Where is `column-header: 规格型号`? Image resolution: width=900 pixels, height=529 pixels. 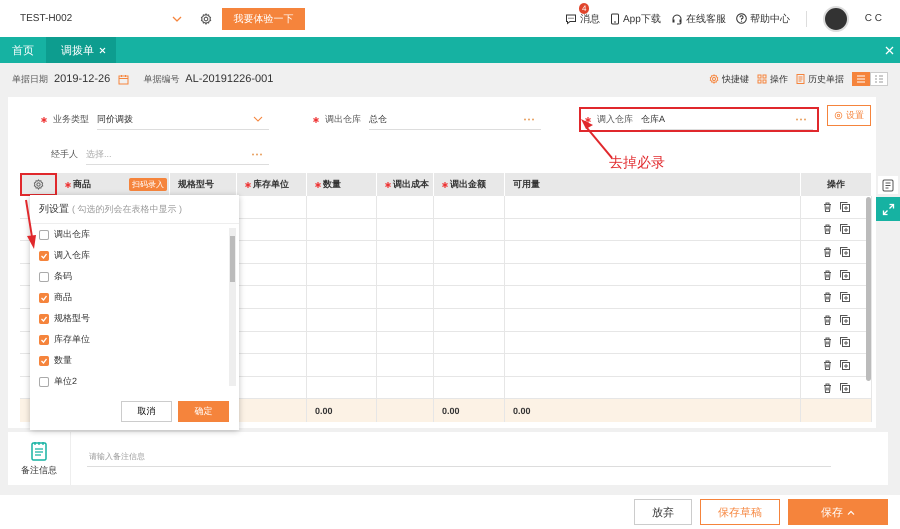
column-header: 规格型号 is located at coordinates (203, 184).